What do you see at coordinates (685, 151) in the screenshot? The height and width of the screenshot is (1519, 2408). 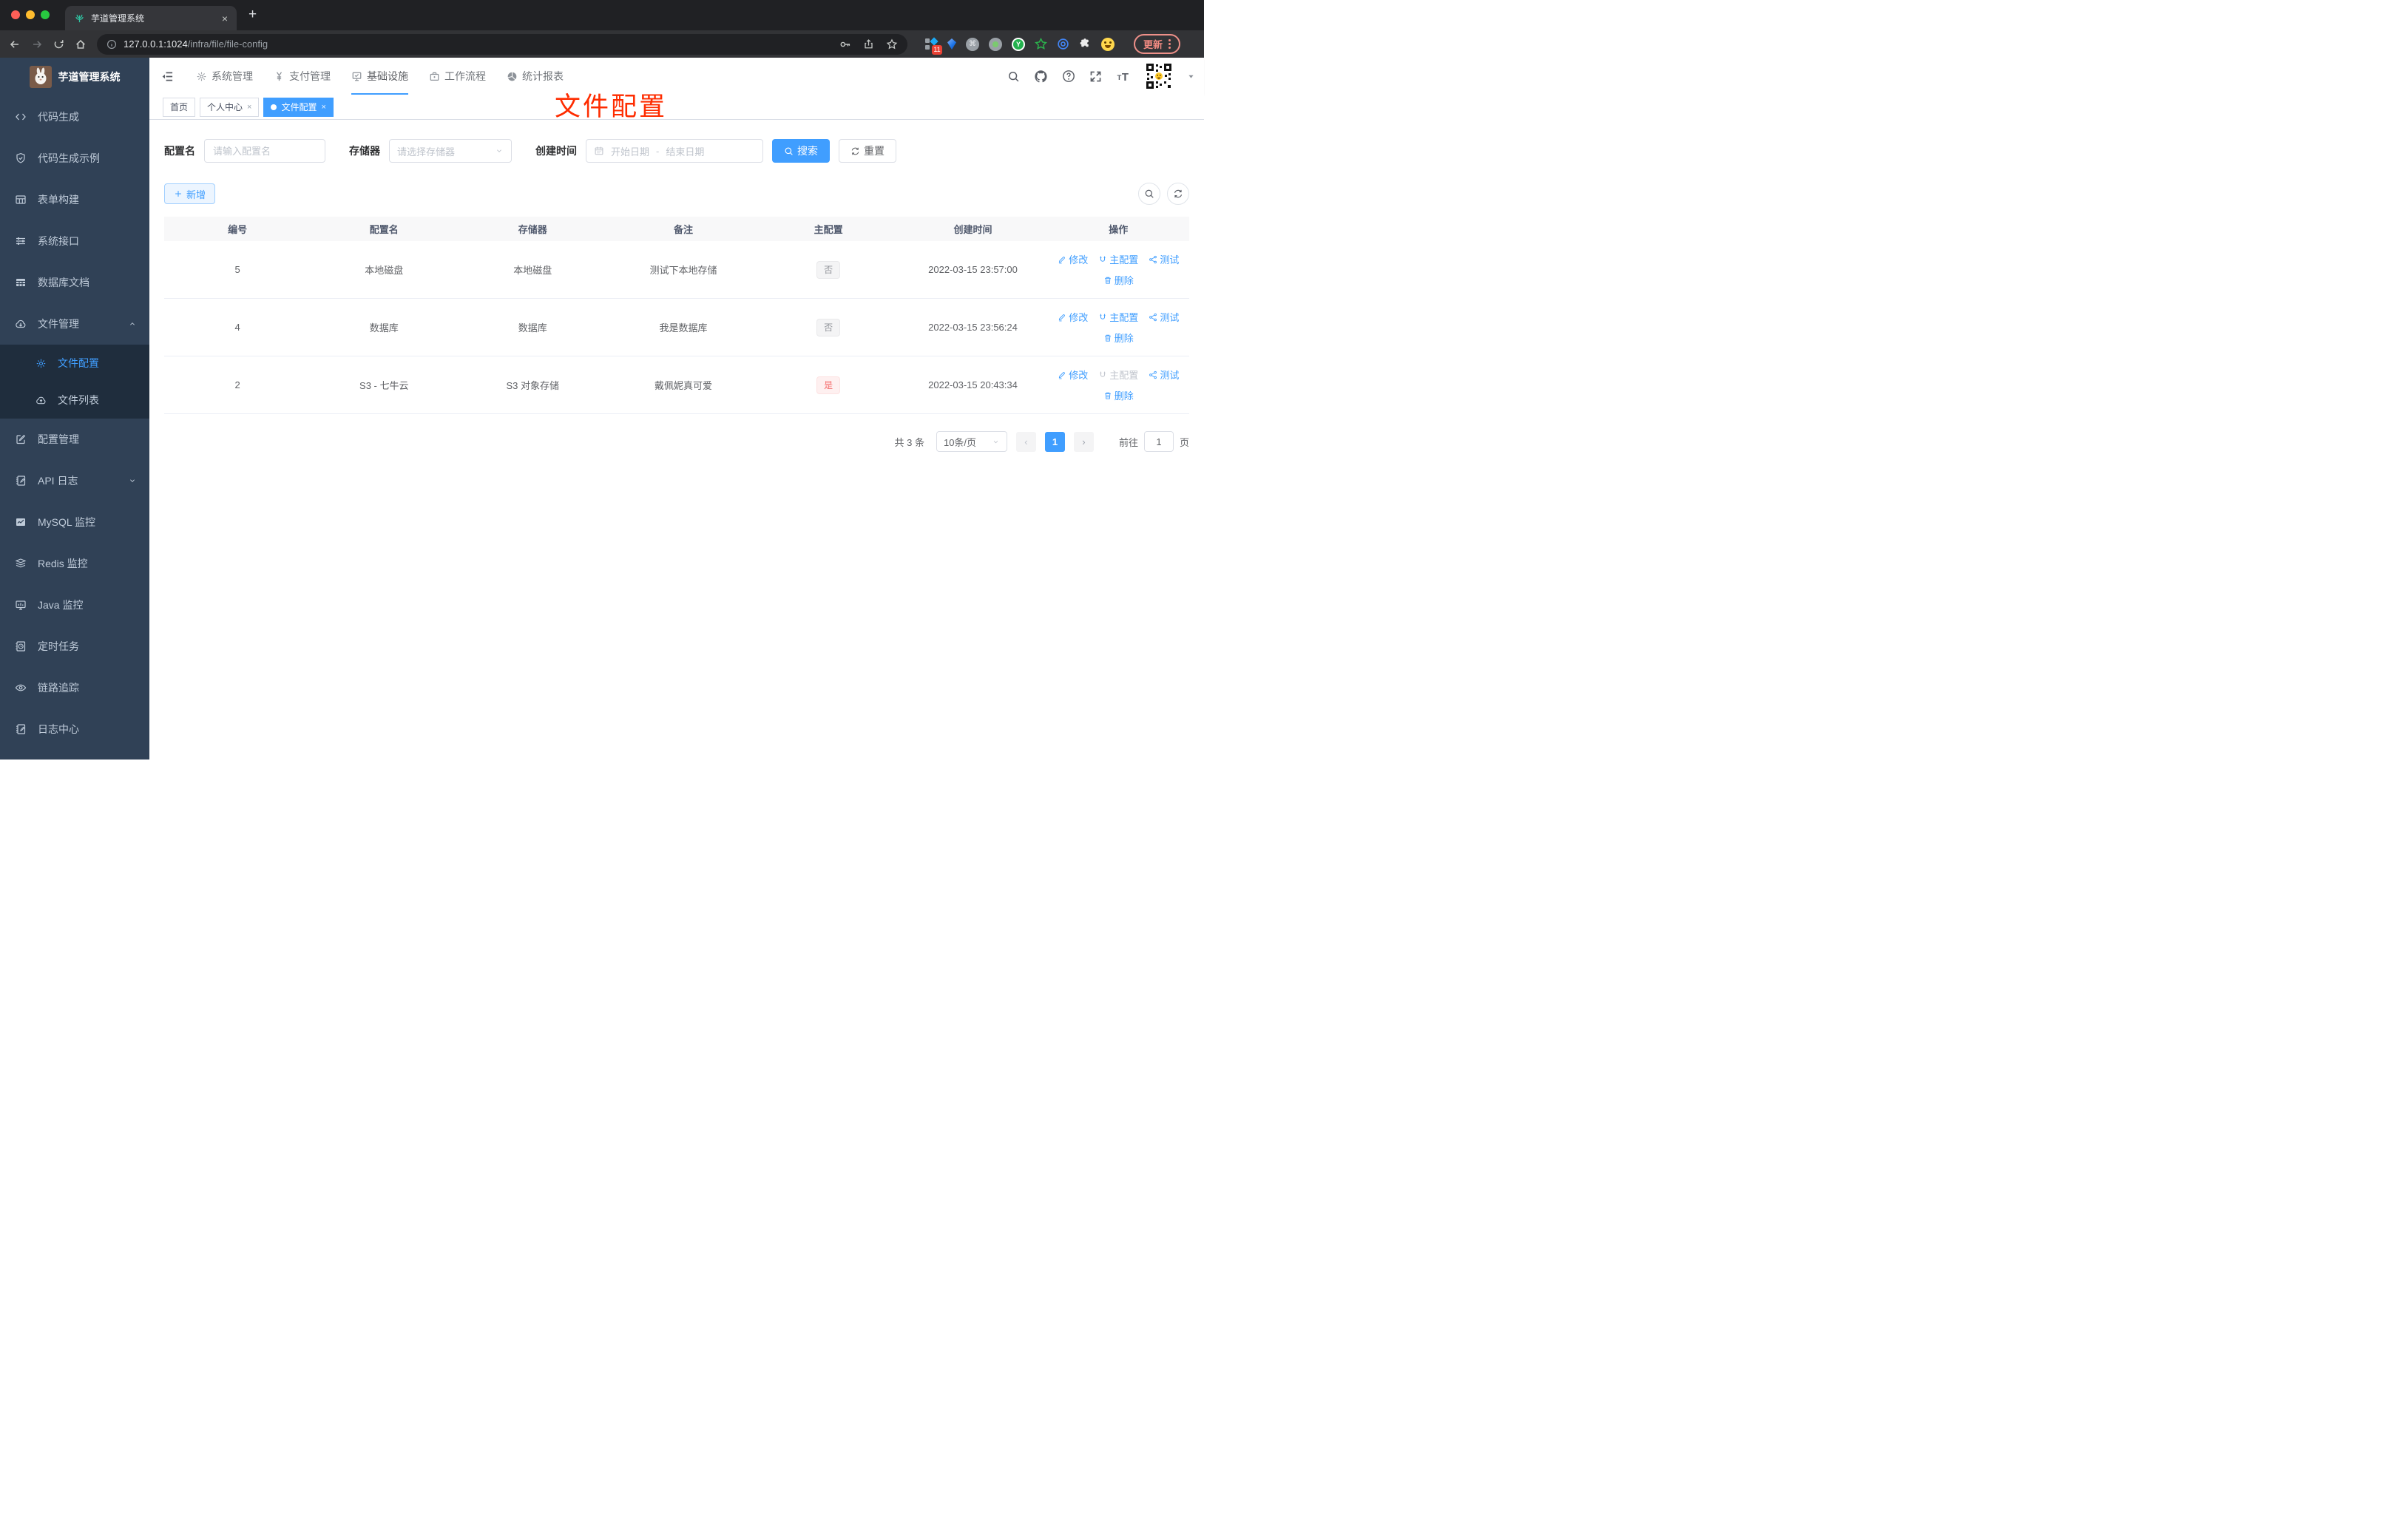 I see `date-end-placeholder: 结束日期` at bounding box center [685, 151].